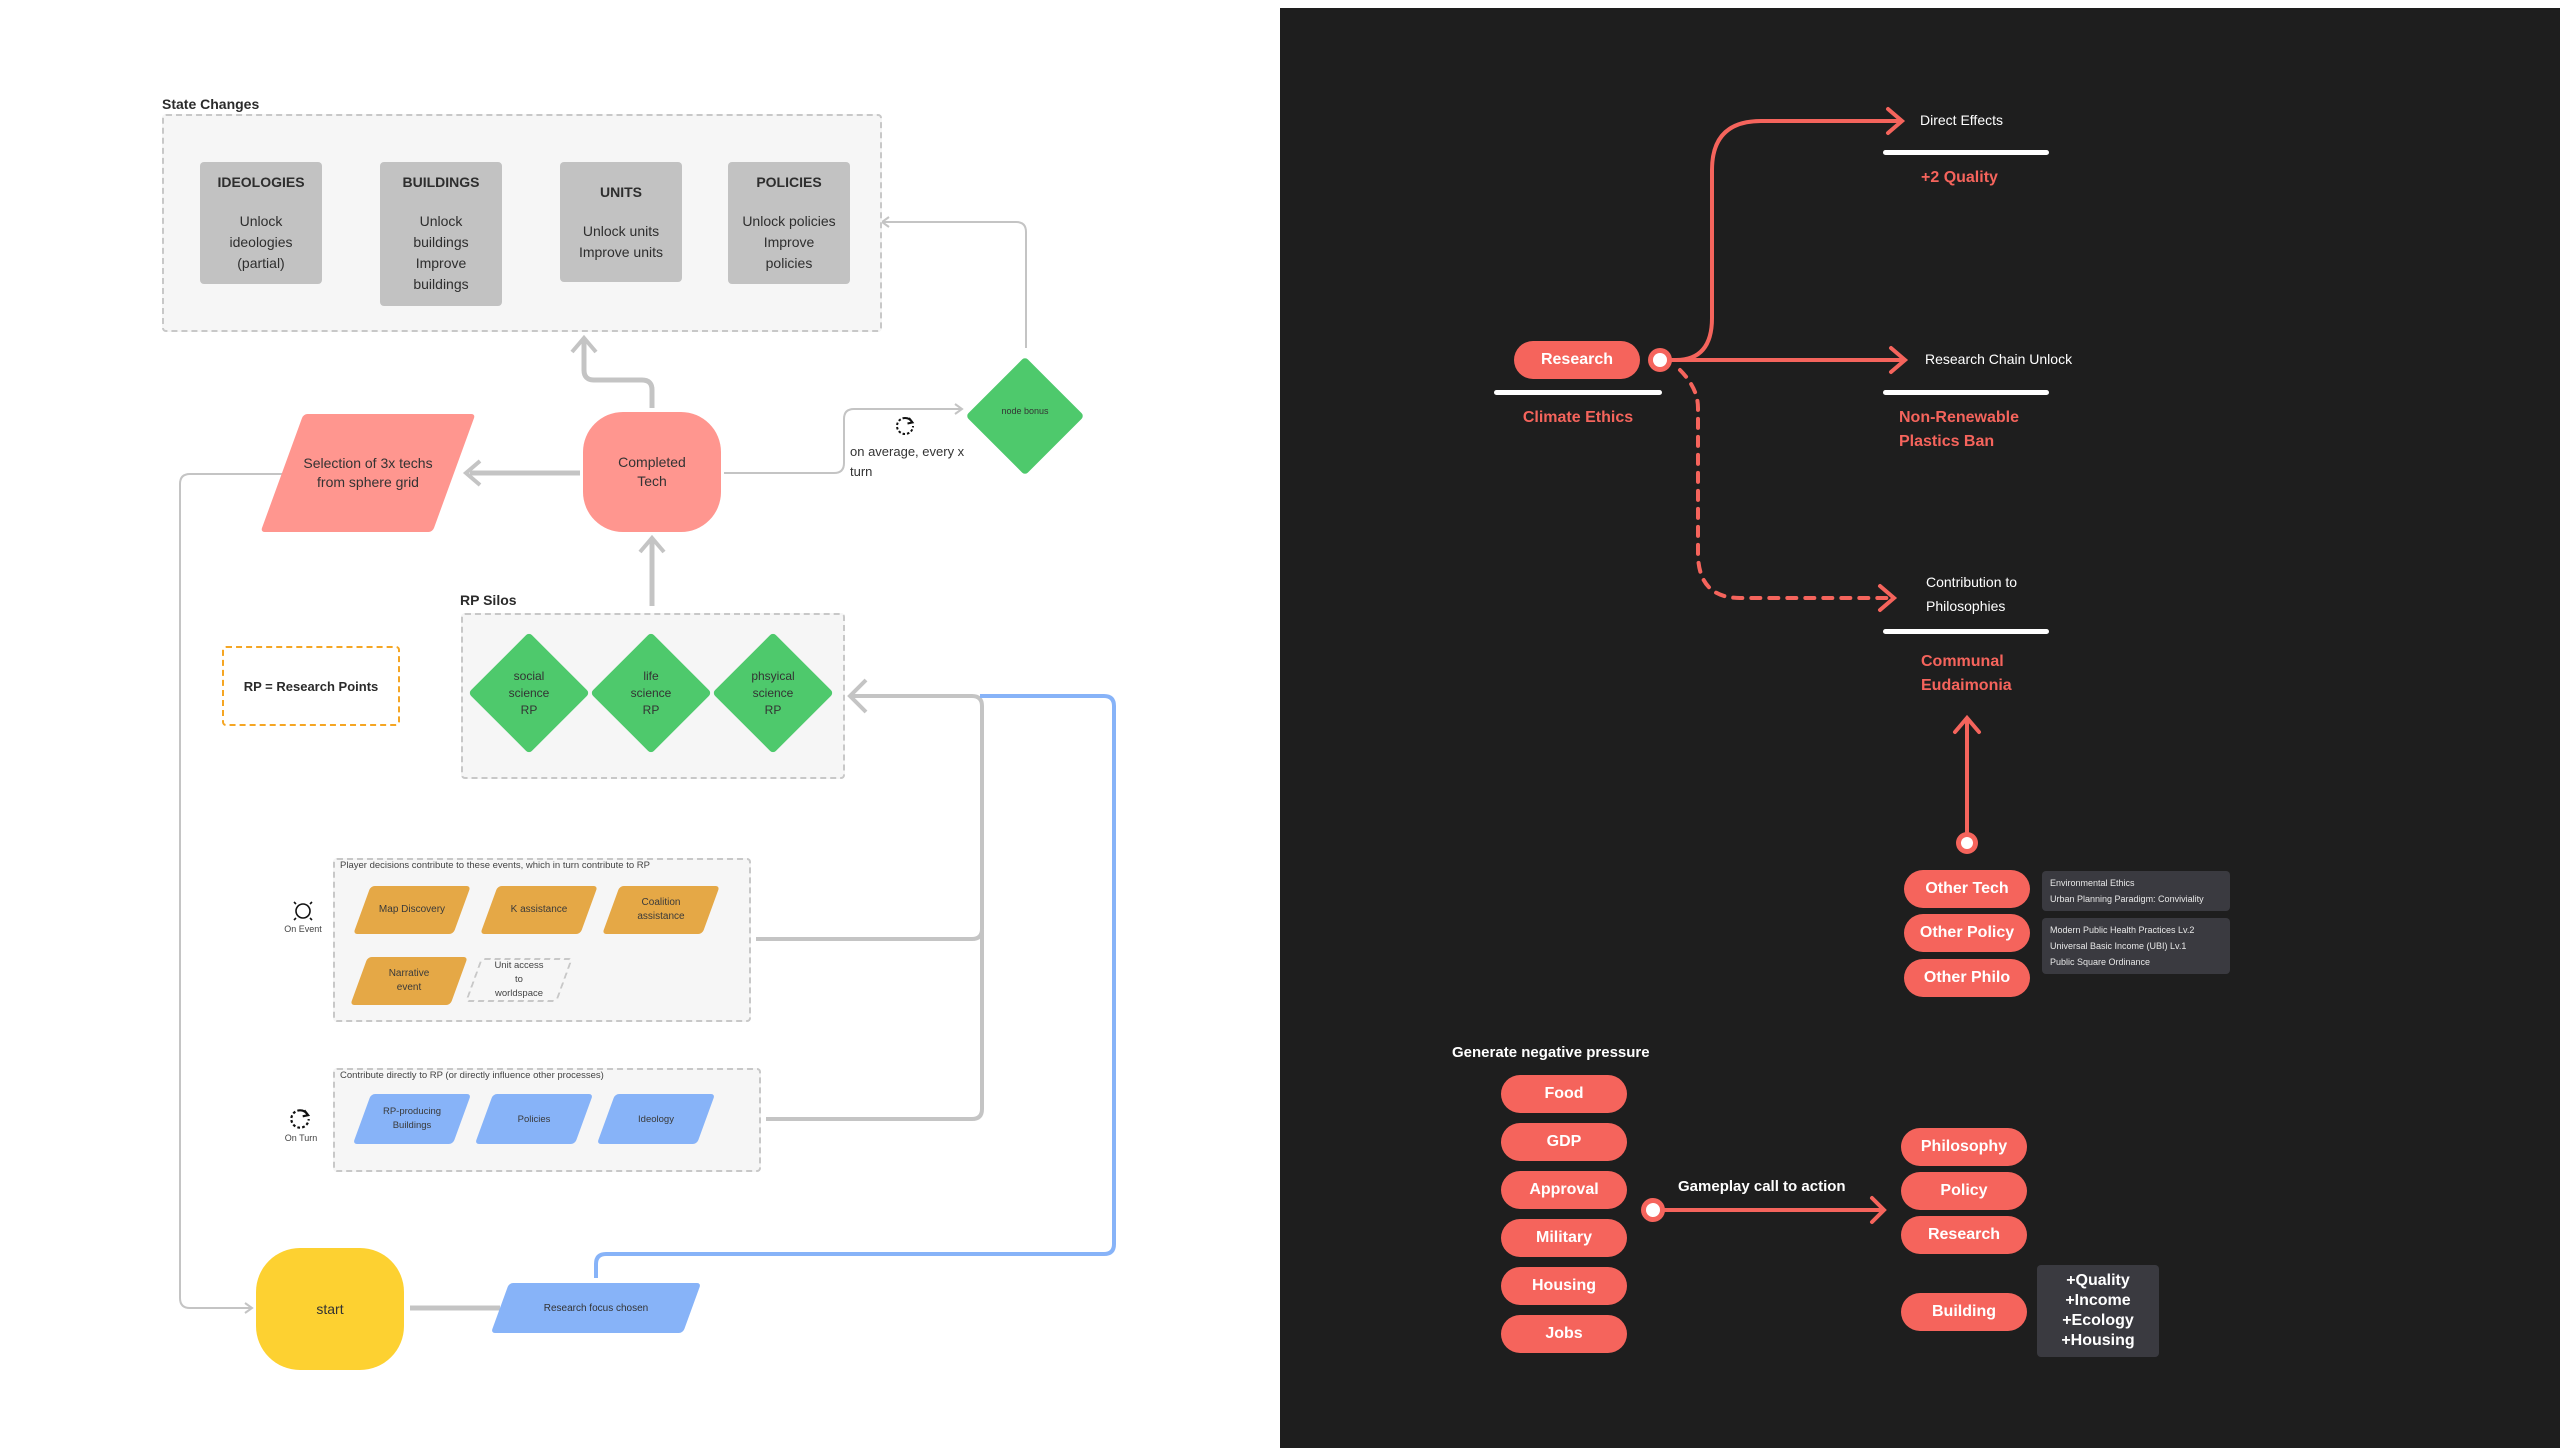 The height and width of the screenshot is (1448, 2560). What do you see at coordinates (1551, 1052) in the screenshot?
I see `pressure-title: Generate negative pressure` at bounding box center [1551, 1052].